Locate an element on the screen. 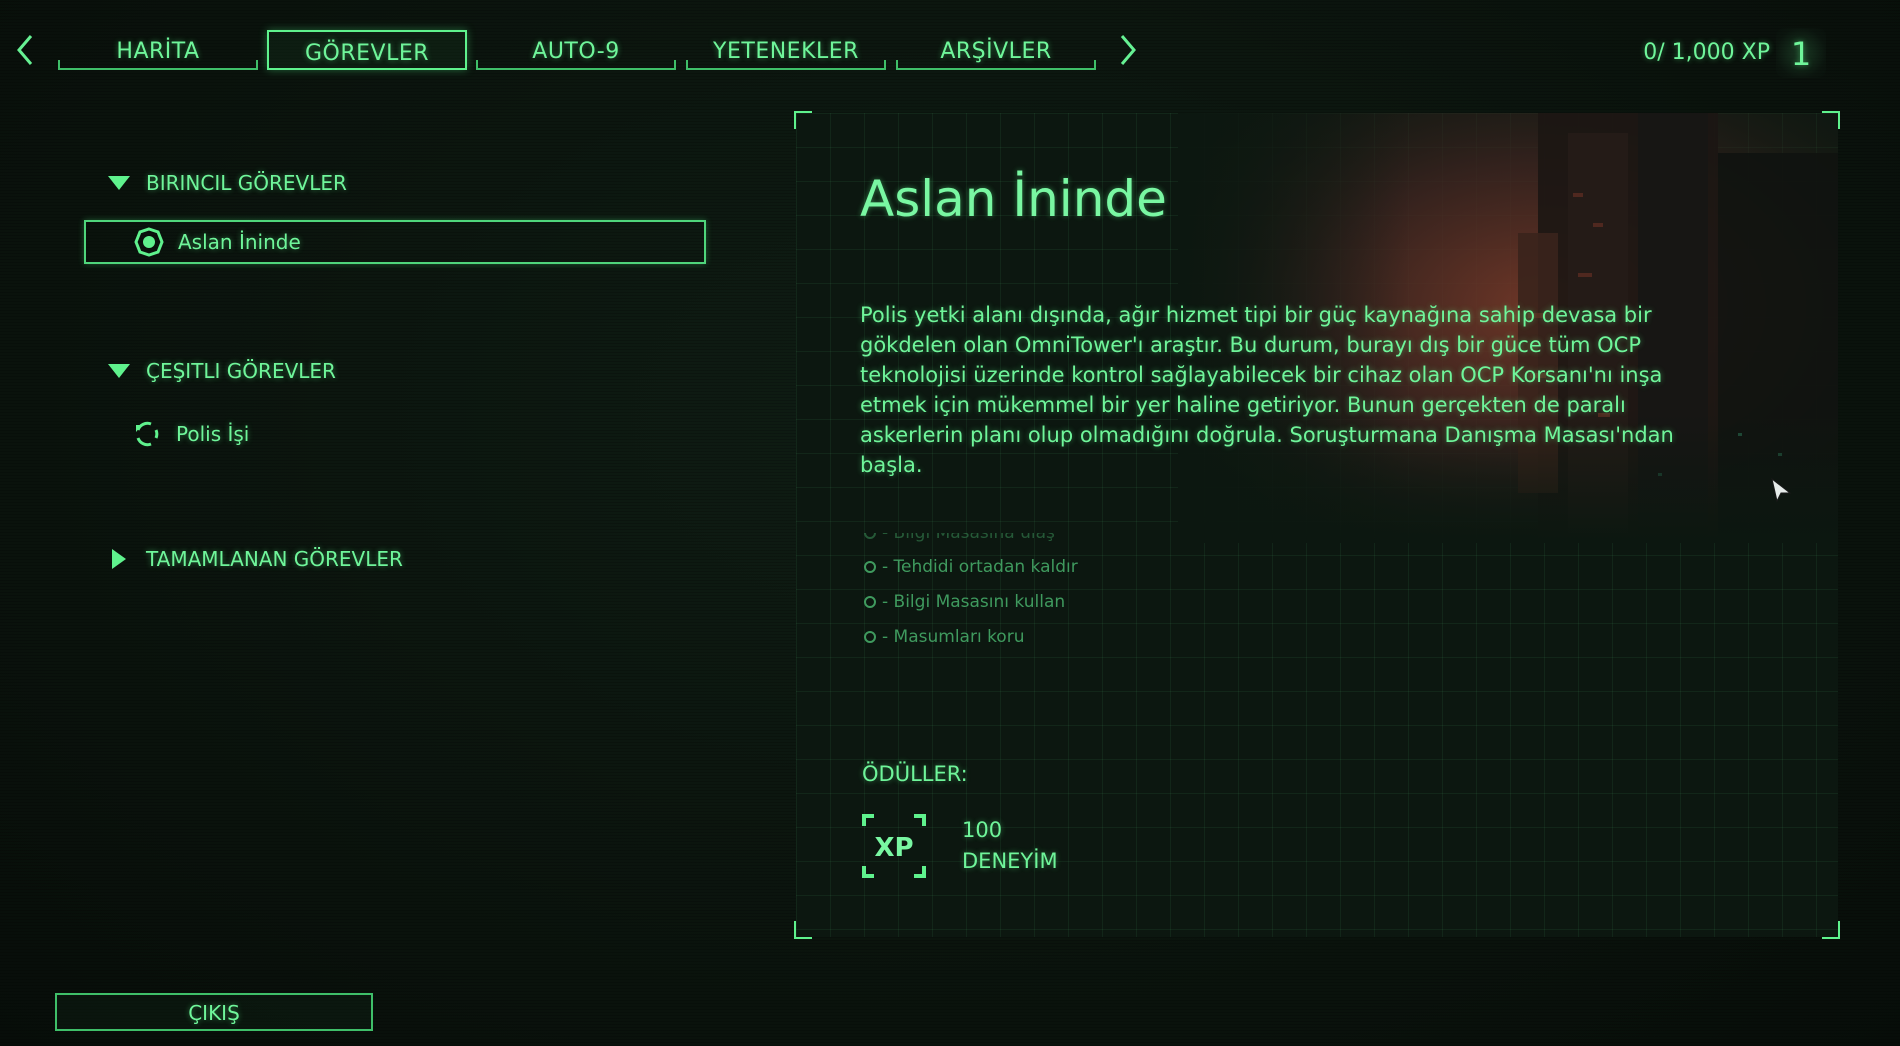 This screenshot has height=1046, width=1900. category-primary-label: BIRINCIL GÖREVLER is located at coordinates (246, 183).